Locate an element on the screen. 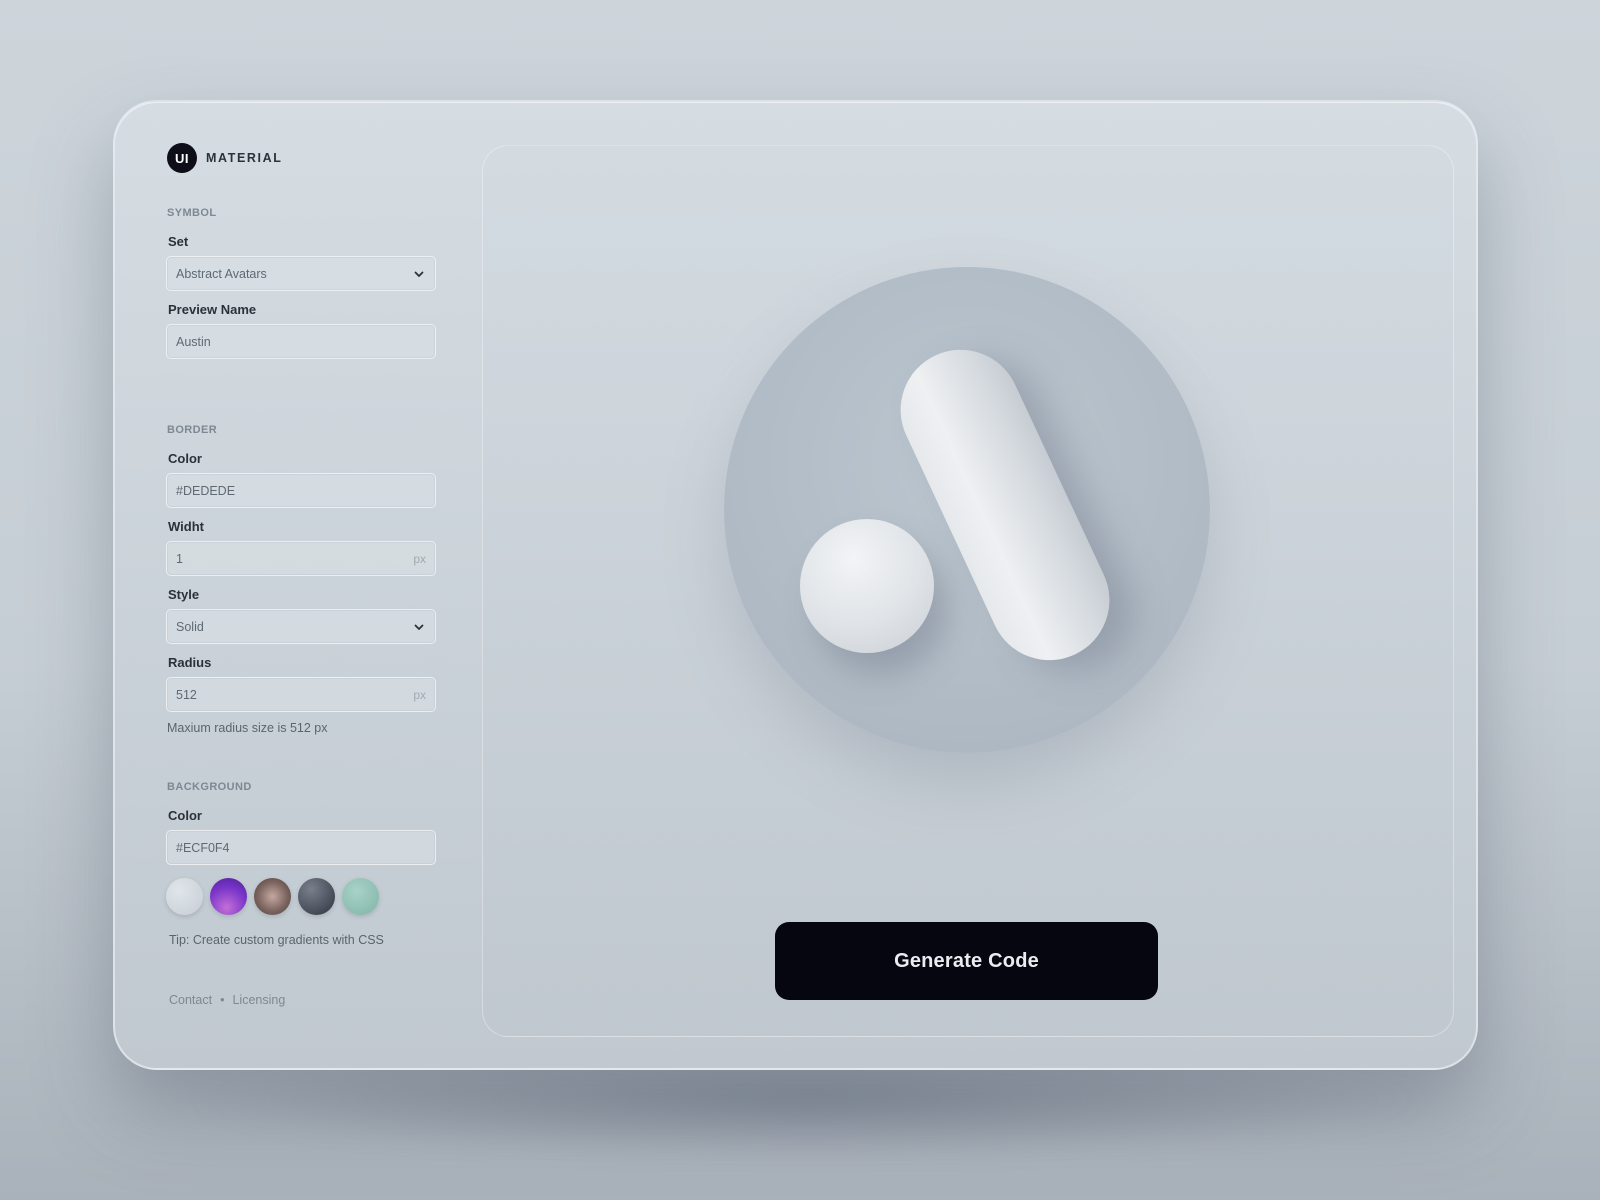 The image size is (1600, 1200). swatch-brown-gradient is located at coordinates (272, 896).